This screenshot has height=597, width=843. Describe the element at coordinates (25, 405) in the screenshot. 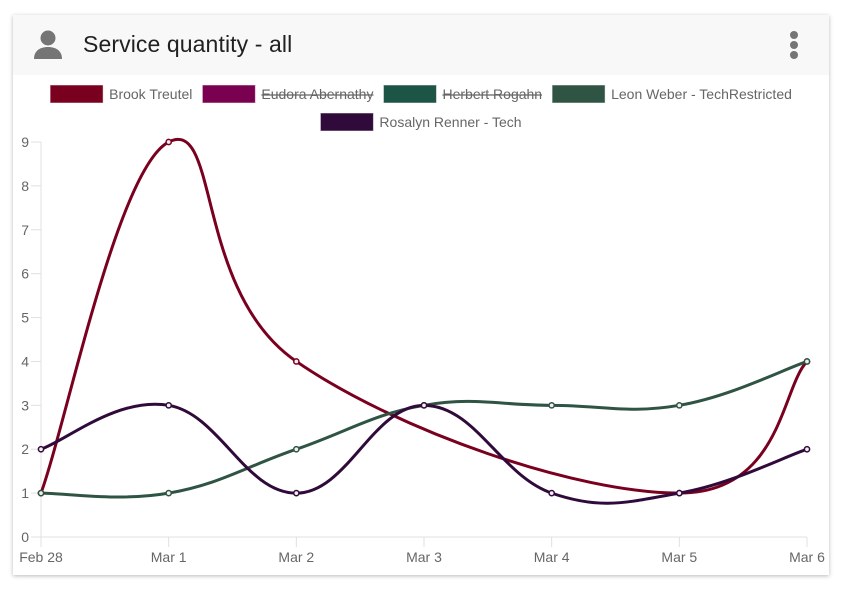

I see `y-tick-label: 3` at that location.